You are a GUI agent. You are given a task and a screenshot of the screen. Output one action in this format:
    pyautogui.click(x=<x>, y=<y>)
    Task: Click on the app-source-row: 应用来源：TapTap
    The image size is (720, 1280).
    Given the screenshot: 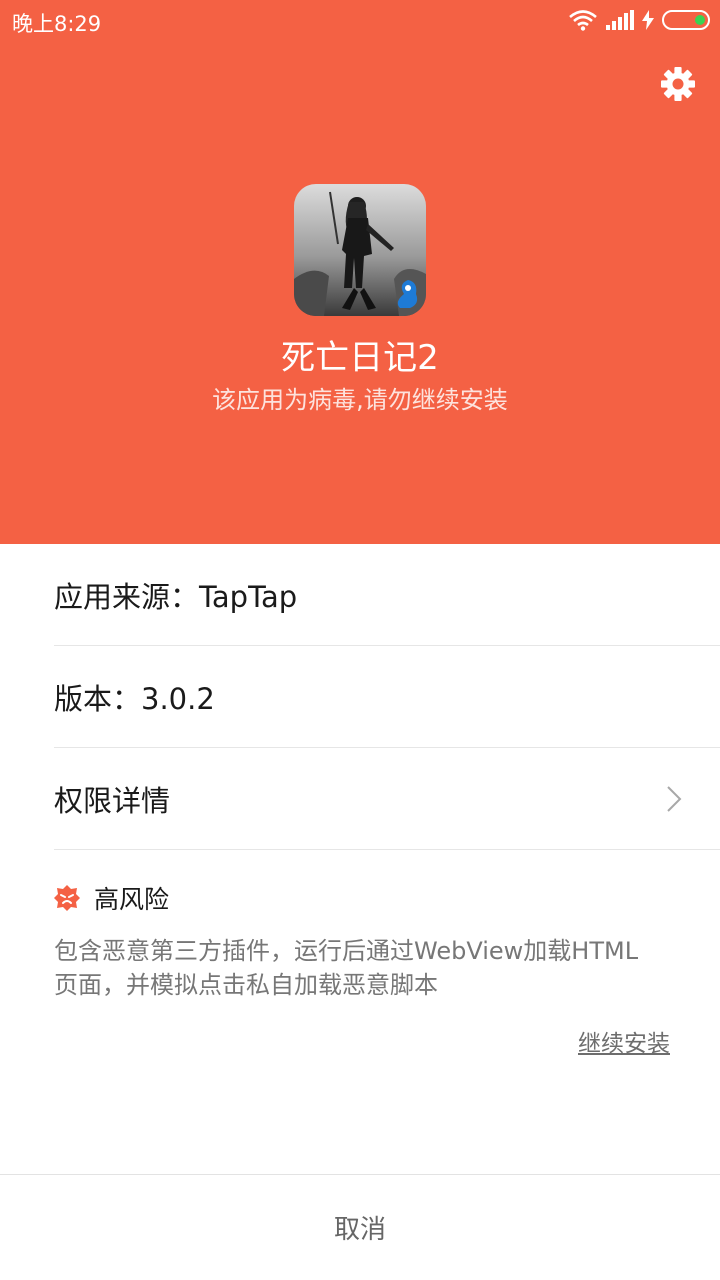 What is the action you would take?
    pyautogui.click(x=387, y=595)
    